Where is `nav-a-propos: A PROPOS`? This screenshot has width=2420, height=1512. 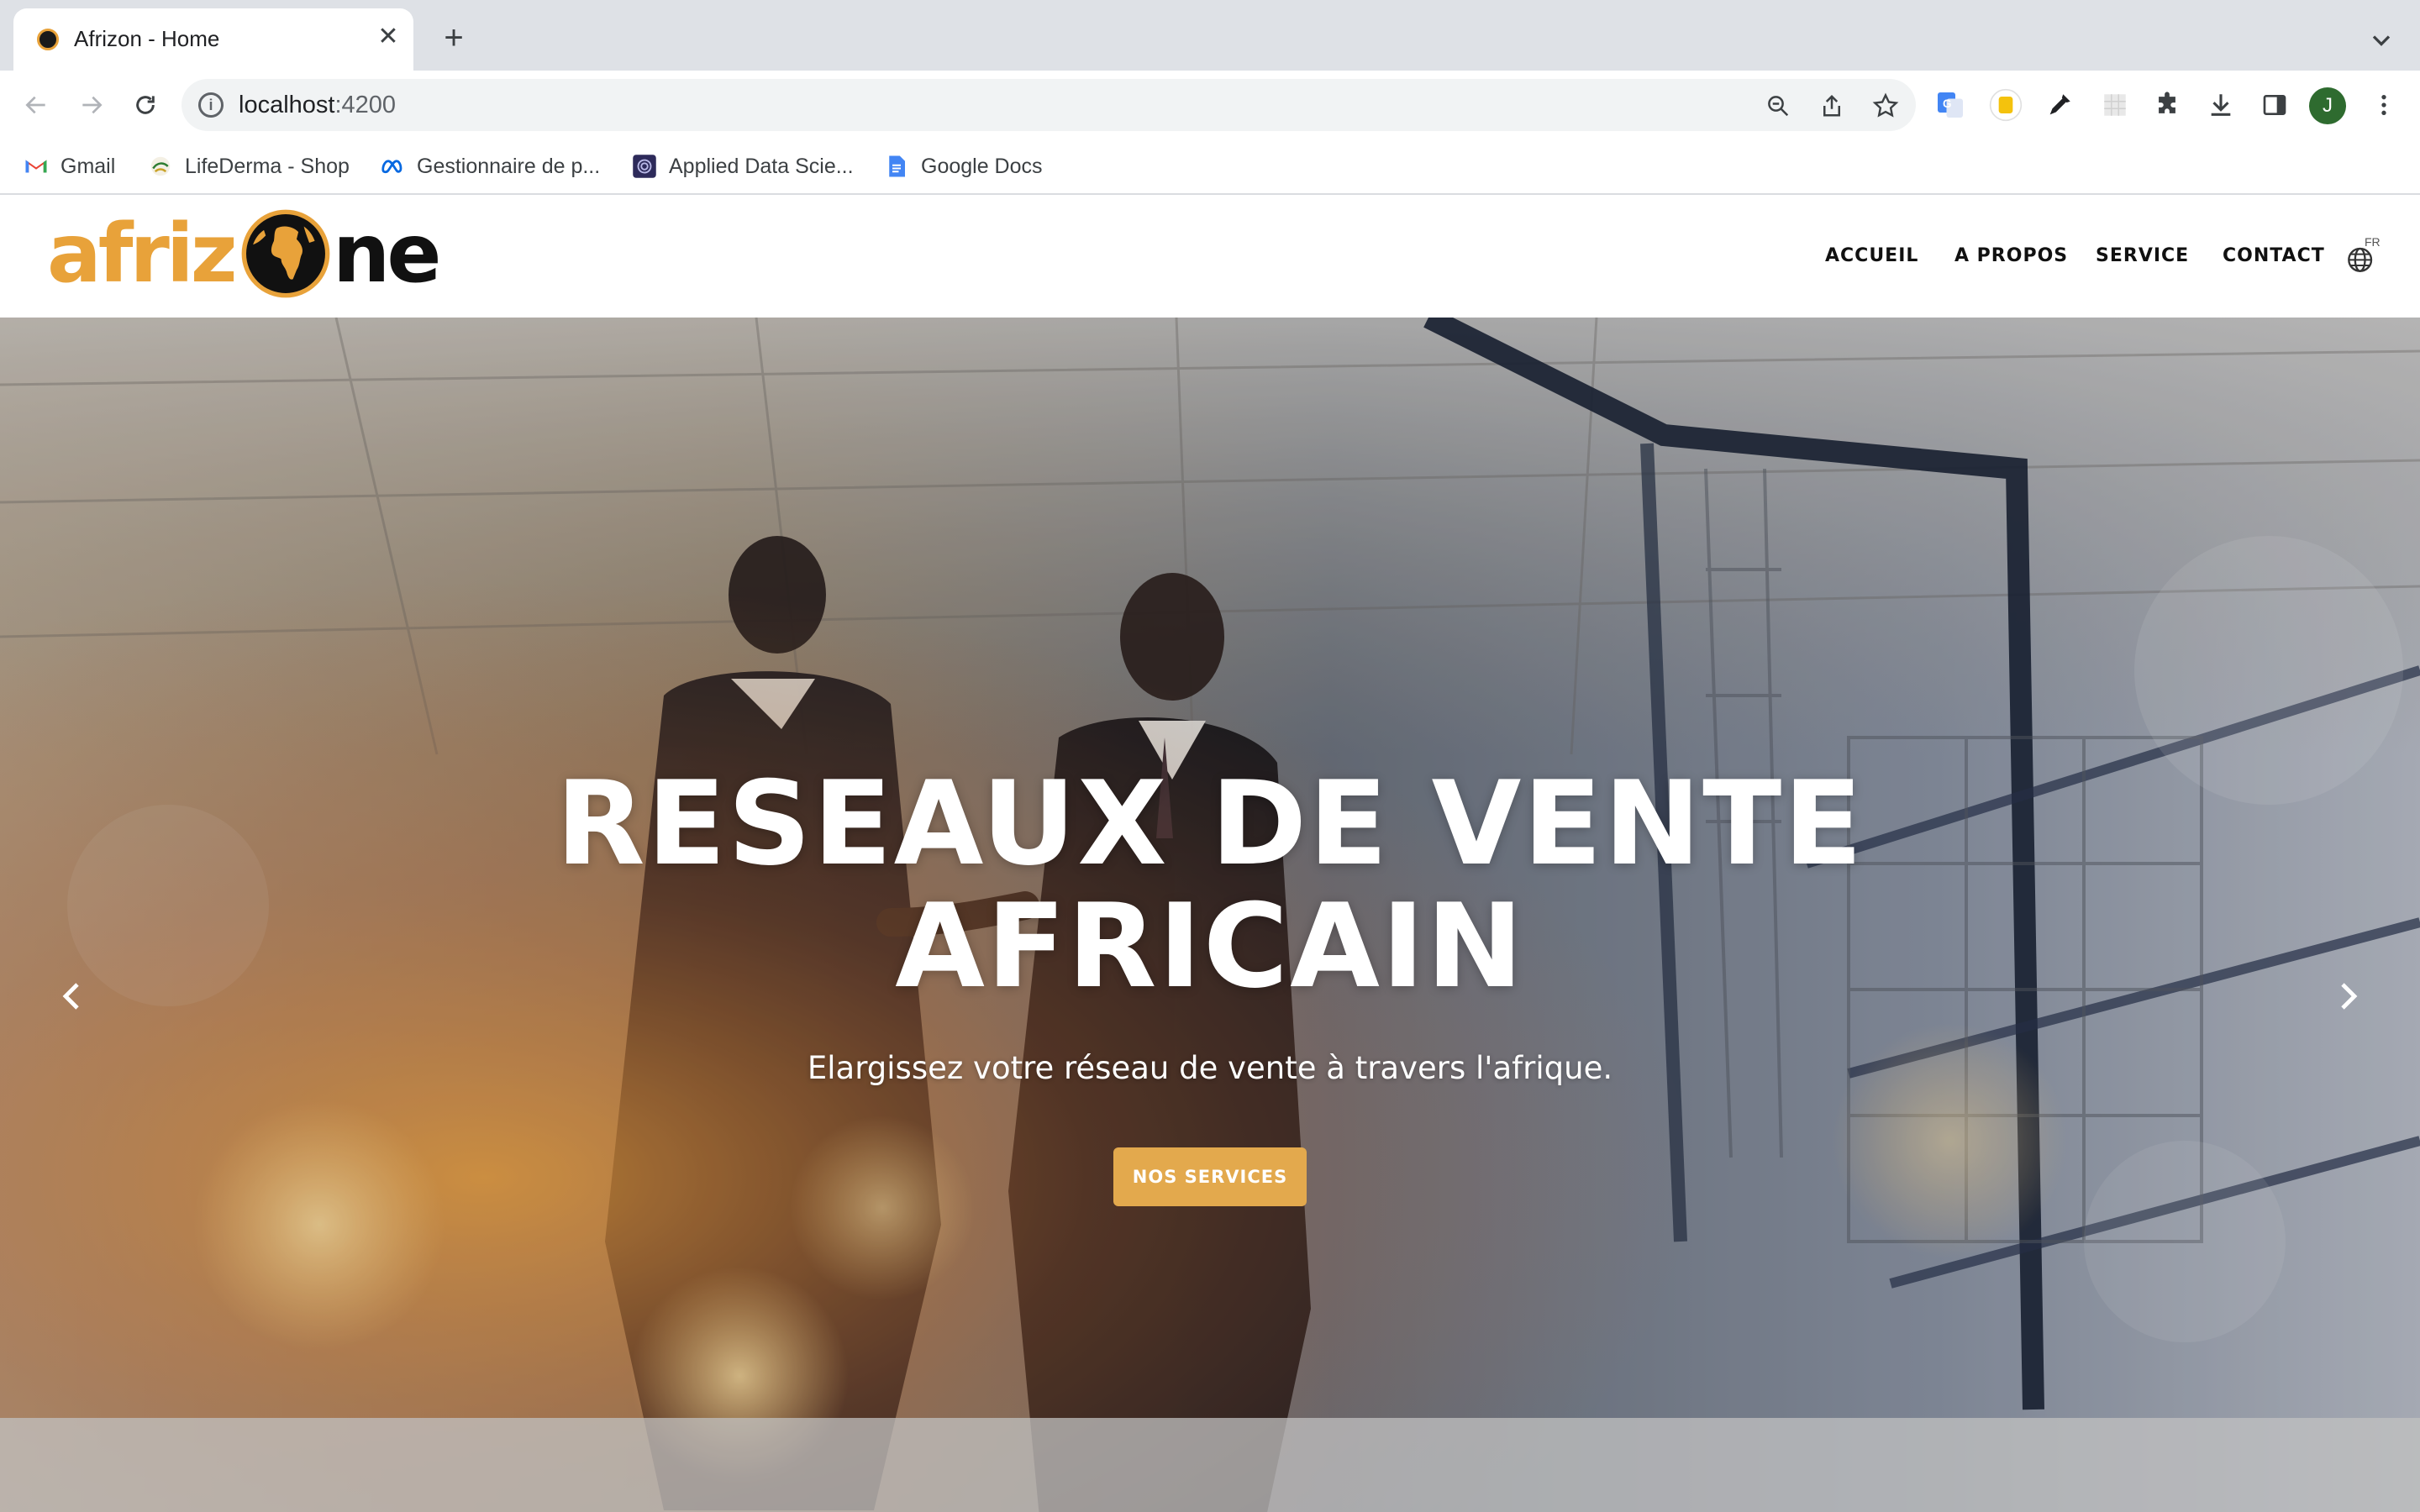
nav-a-propos: A PROPOS is located at coordinates (2011, 256).